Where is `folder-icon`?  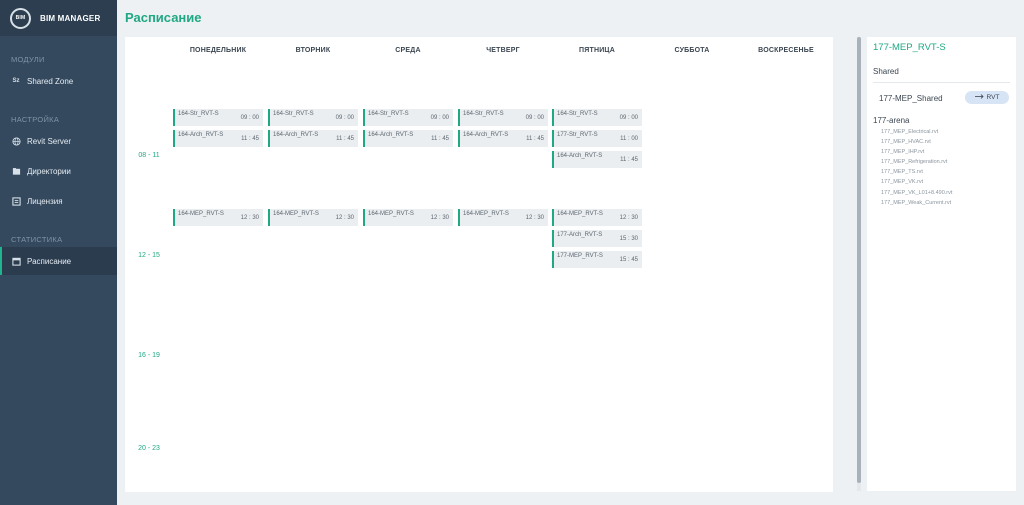
folder-icon is located at coordinates (16, 171).